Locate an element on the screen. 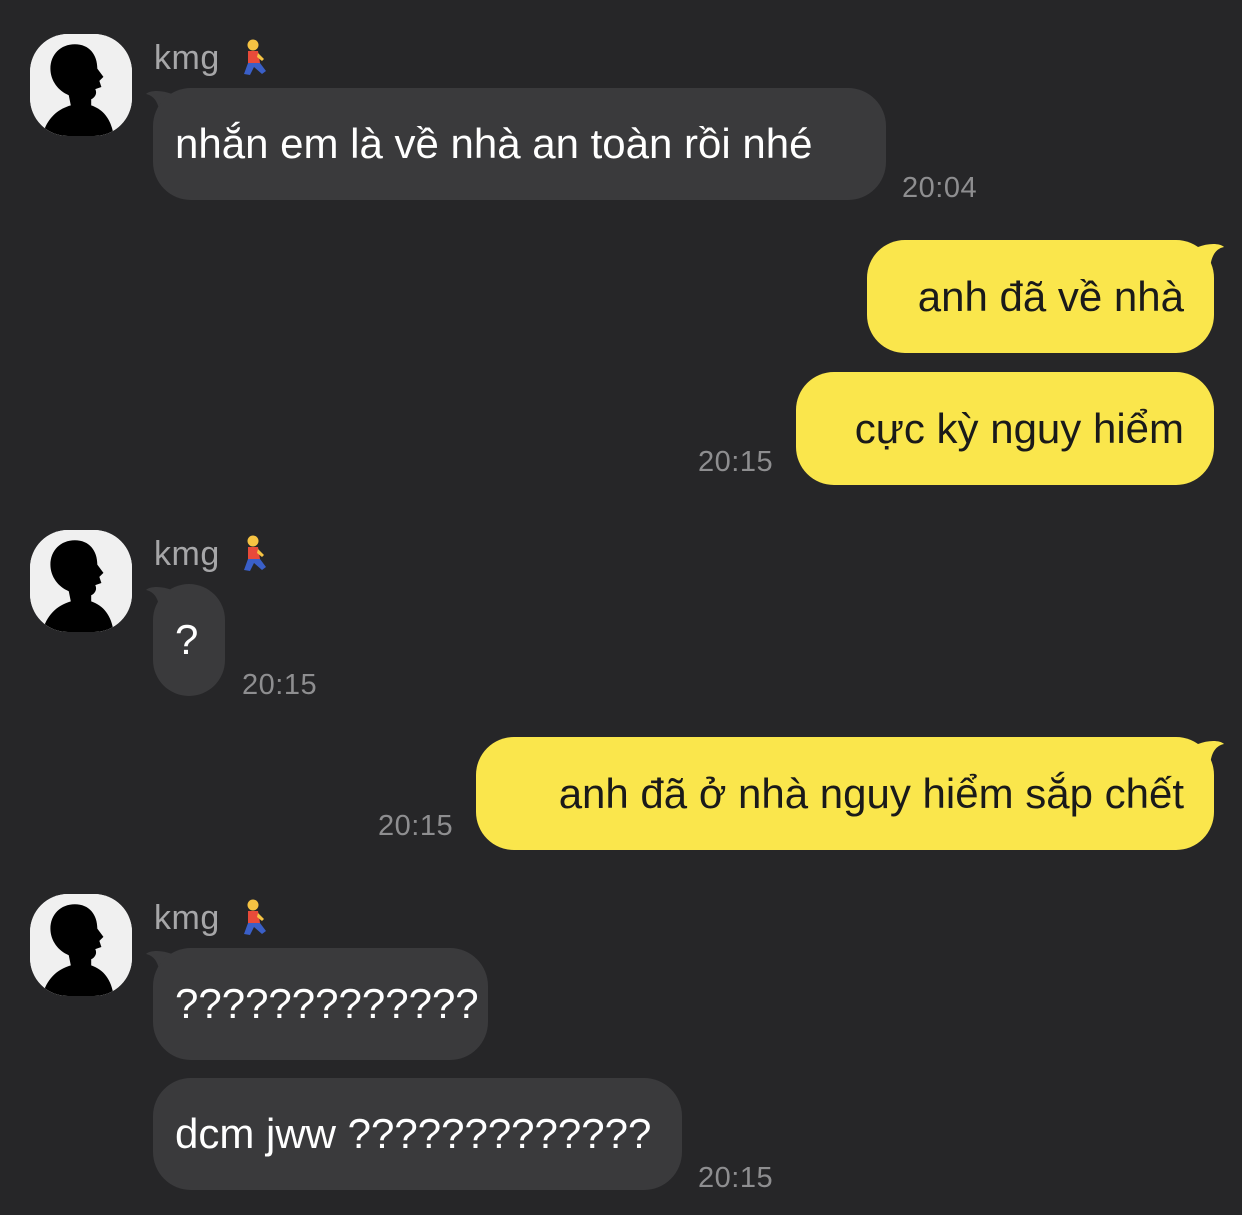 This screenshot has width=1242, height=1215. message-text: anh đã về nhà is located at coordinates (1050, 296).